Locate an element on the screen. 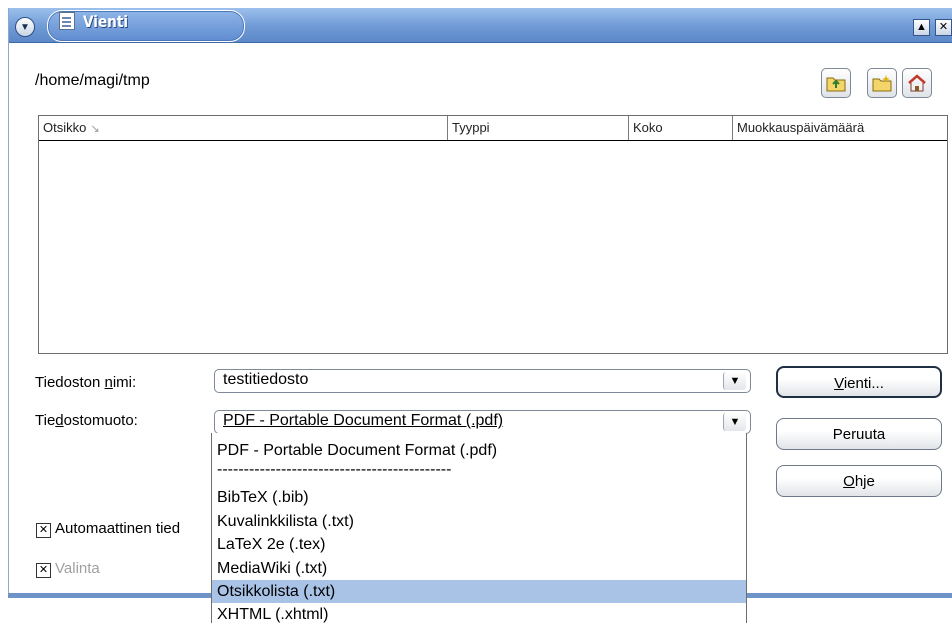  filename-label-text: Tiedoston is located at coordinates (70, 382).